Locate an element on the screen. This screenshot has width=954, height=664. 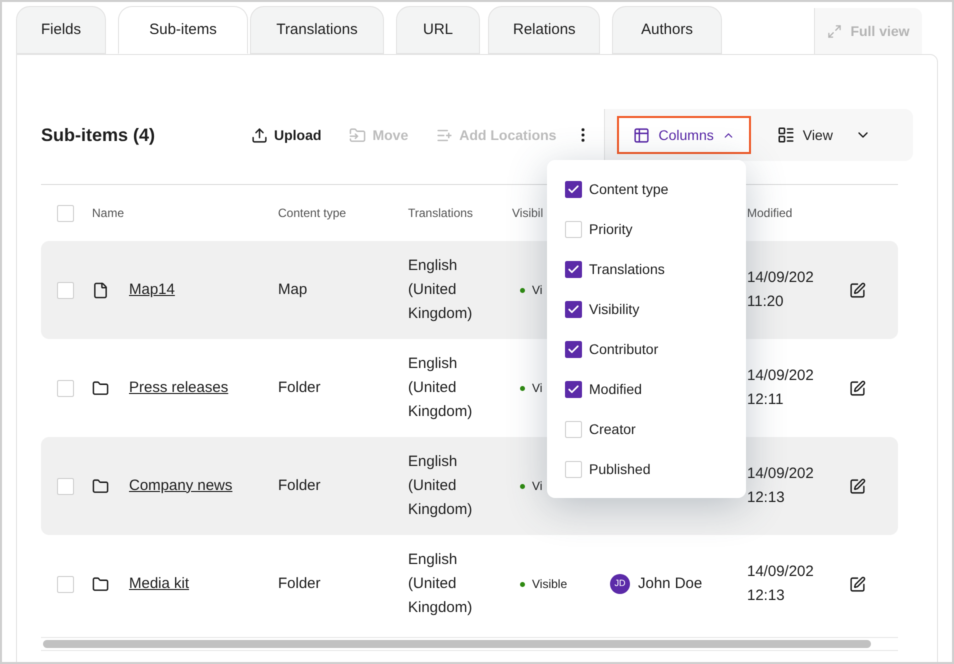
column-header: Modified is located at coordinates (770, 213).